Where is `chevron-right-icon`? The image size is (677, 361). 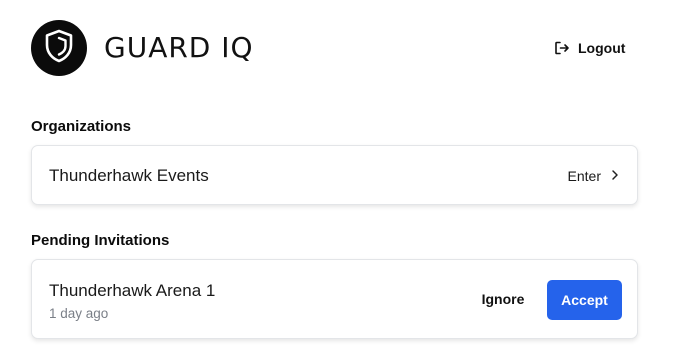
chevron-right-icon is located at coordinates (615, 176).